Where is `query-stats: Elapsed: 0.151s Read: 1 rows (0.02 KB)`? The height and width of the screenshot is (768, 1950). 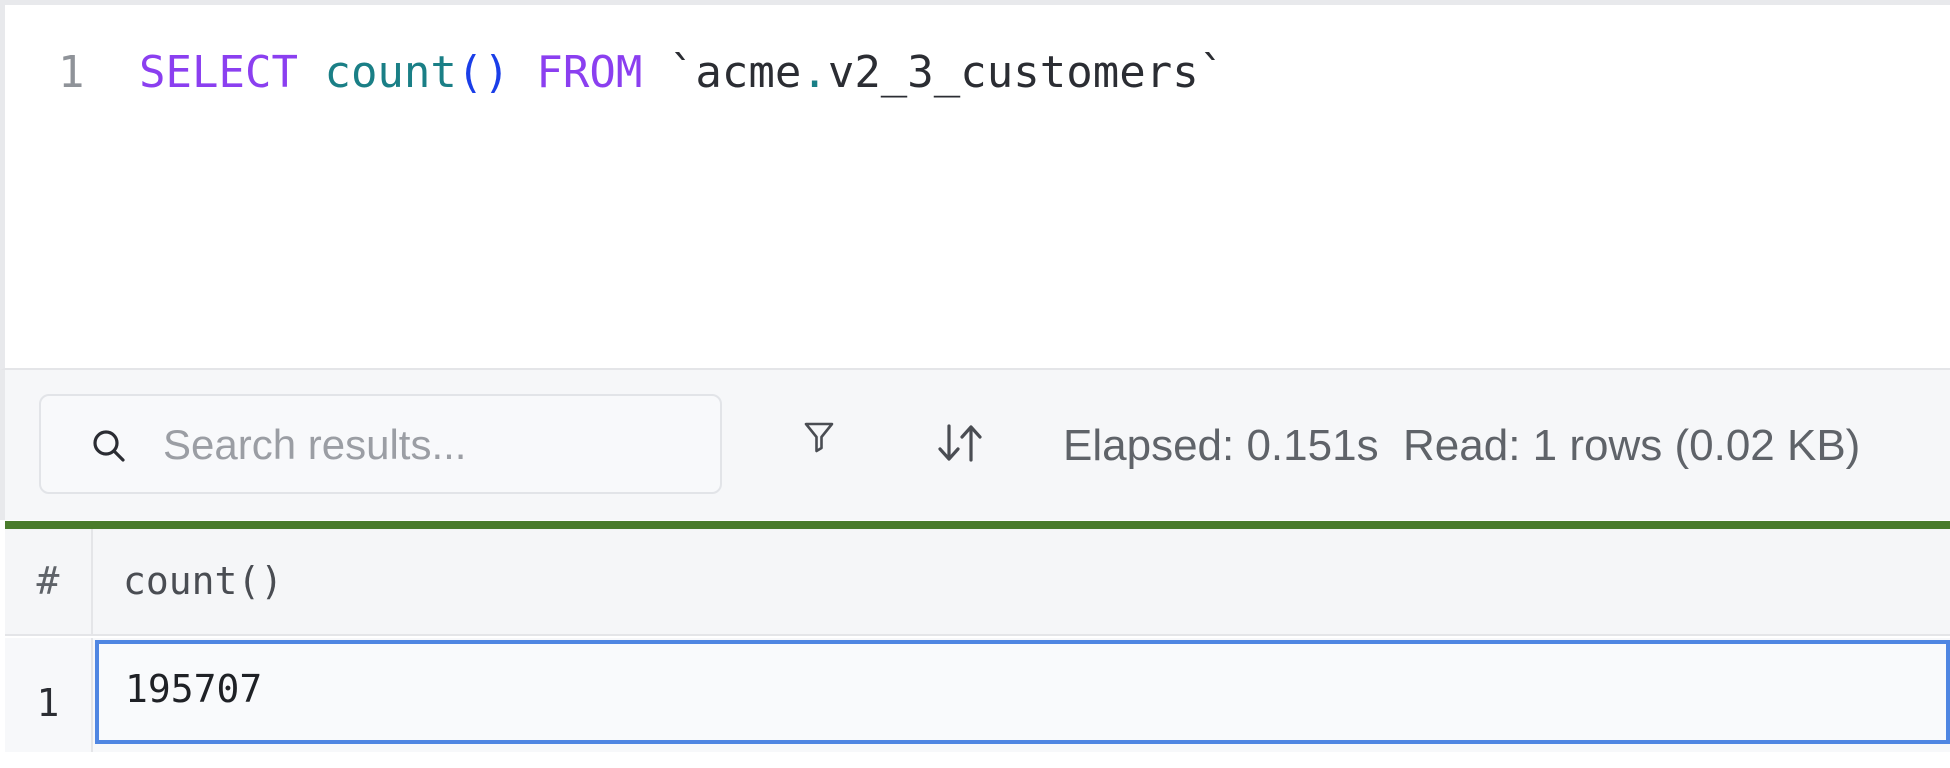
query-stats: Elapsed: 0.151s Read: 1 rows (0.02 KB) is located at coordinates (1461, 446).